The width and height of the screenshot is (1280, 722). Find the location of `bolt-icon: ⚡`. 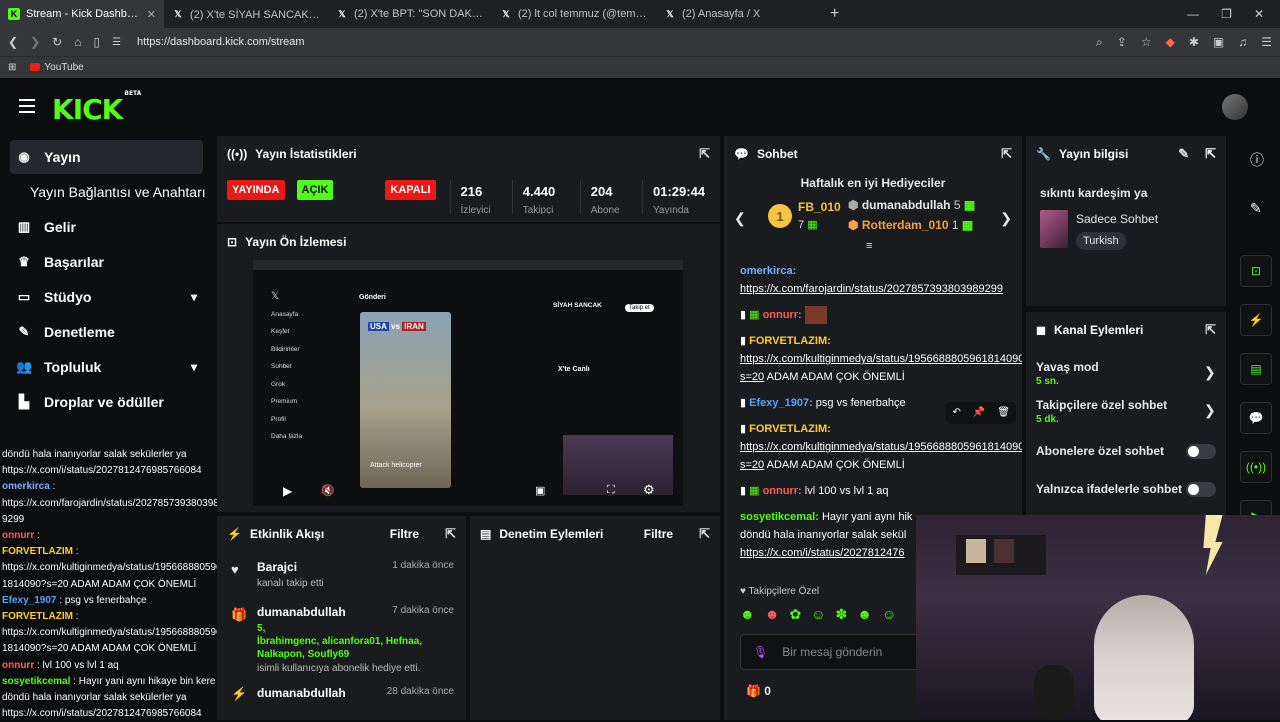

bolt-icon: ⚡ is located at coordinates (1256, 320).